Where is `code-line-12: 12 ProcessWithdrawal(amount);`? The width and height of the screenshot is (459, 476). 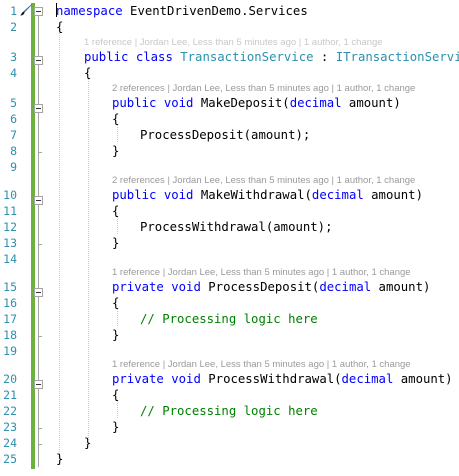
code-line-12: 12 ProcessWithdrawal(amount); is located at coordinates (229, 227).